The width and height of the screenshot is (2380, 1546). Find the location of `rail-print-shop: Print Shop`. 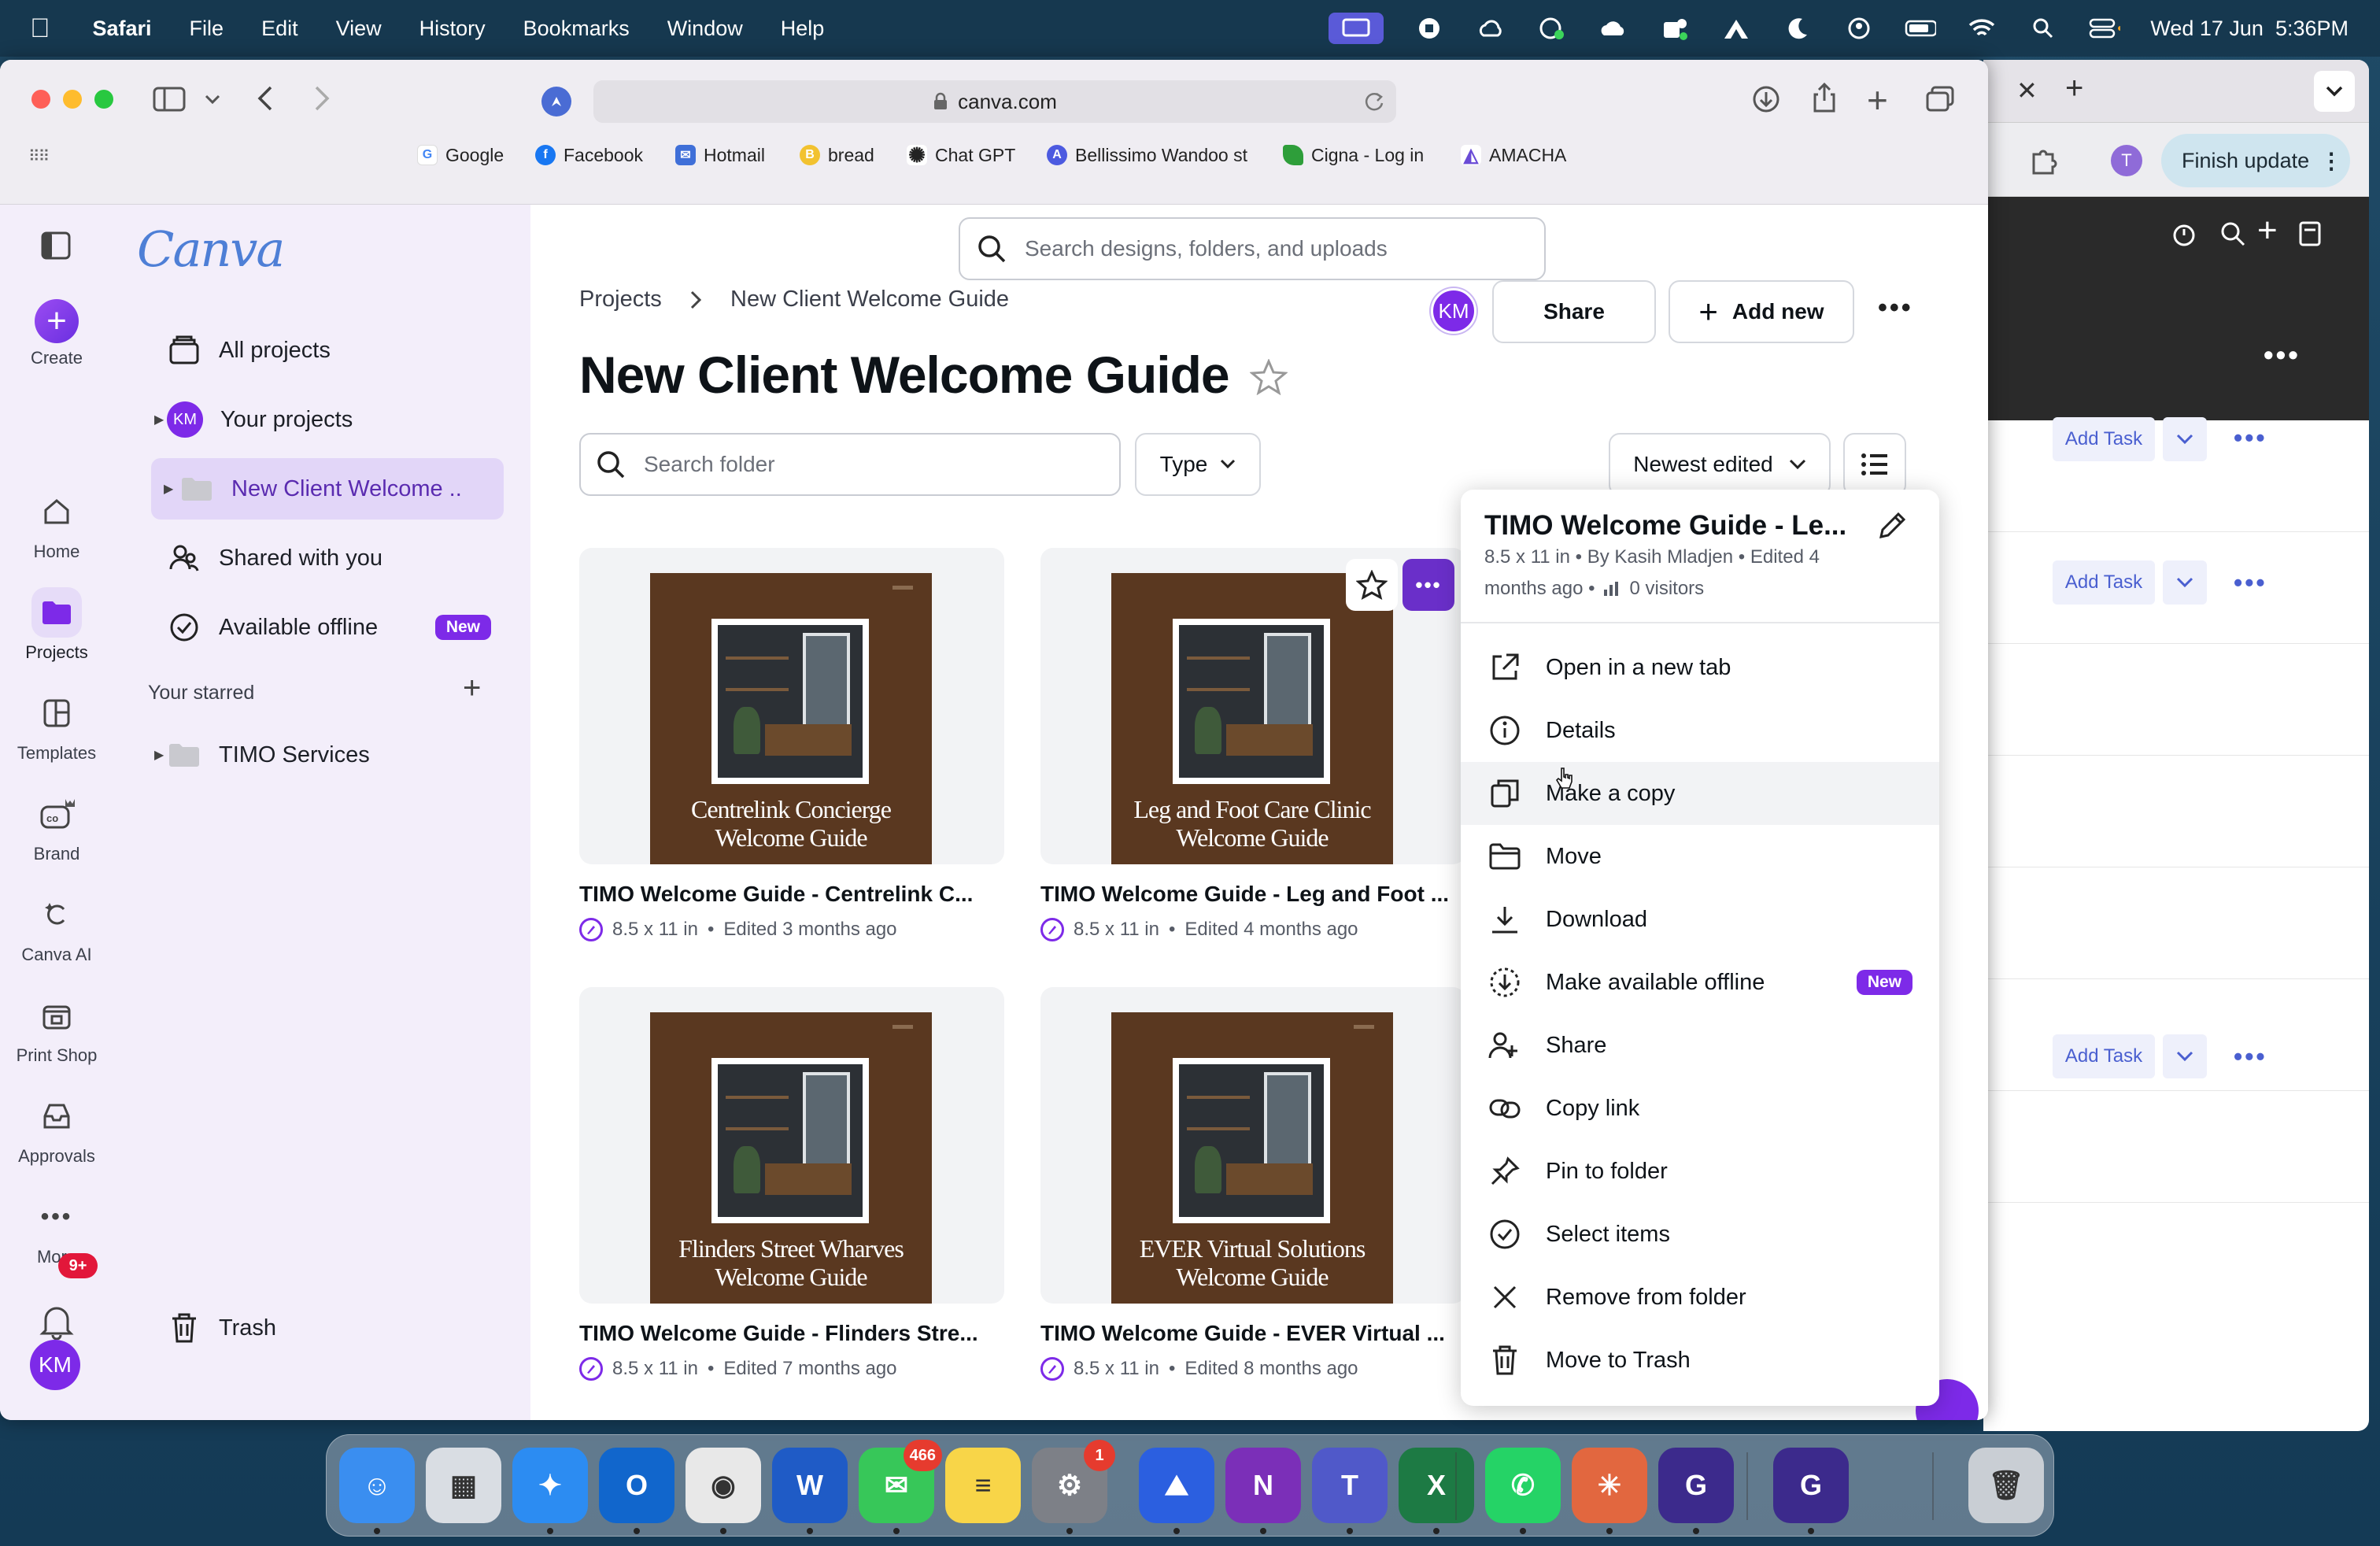

rail-print-shop: Print Shop is located at coordinates (56, 1028).